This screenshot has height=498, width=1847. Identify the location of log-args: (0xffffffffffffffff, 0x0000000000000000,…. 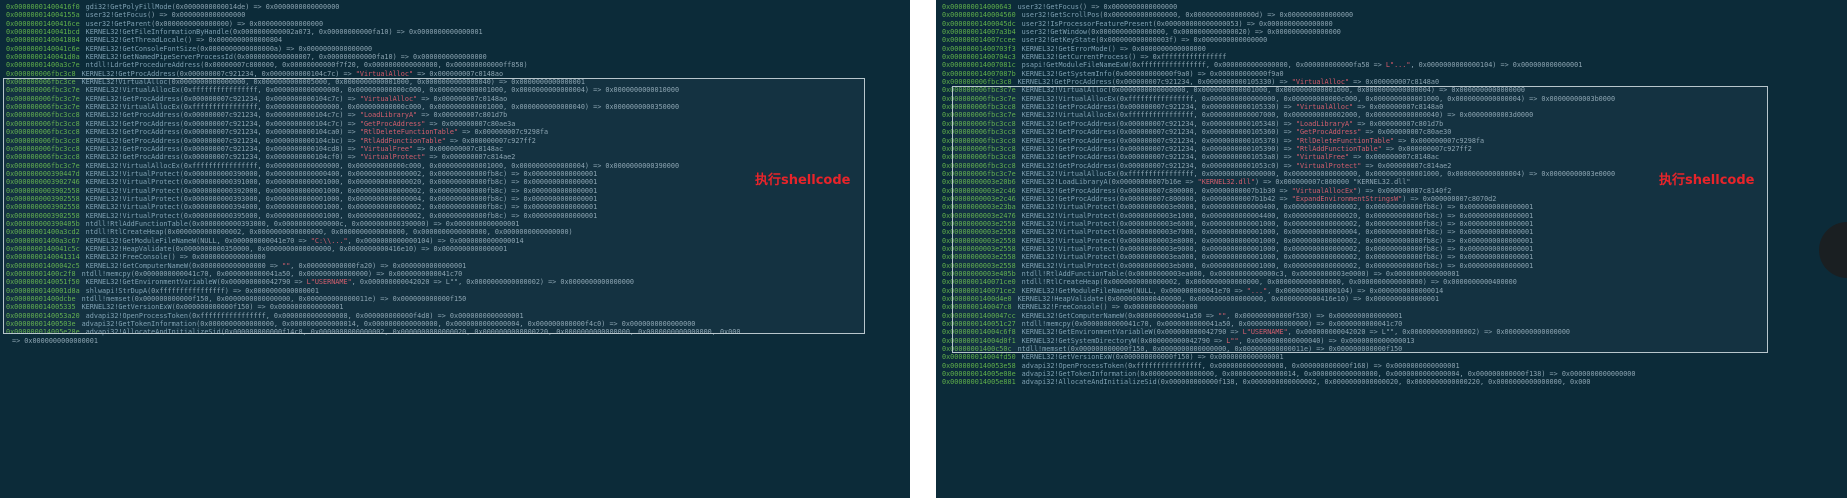
(1255, 65).